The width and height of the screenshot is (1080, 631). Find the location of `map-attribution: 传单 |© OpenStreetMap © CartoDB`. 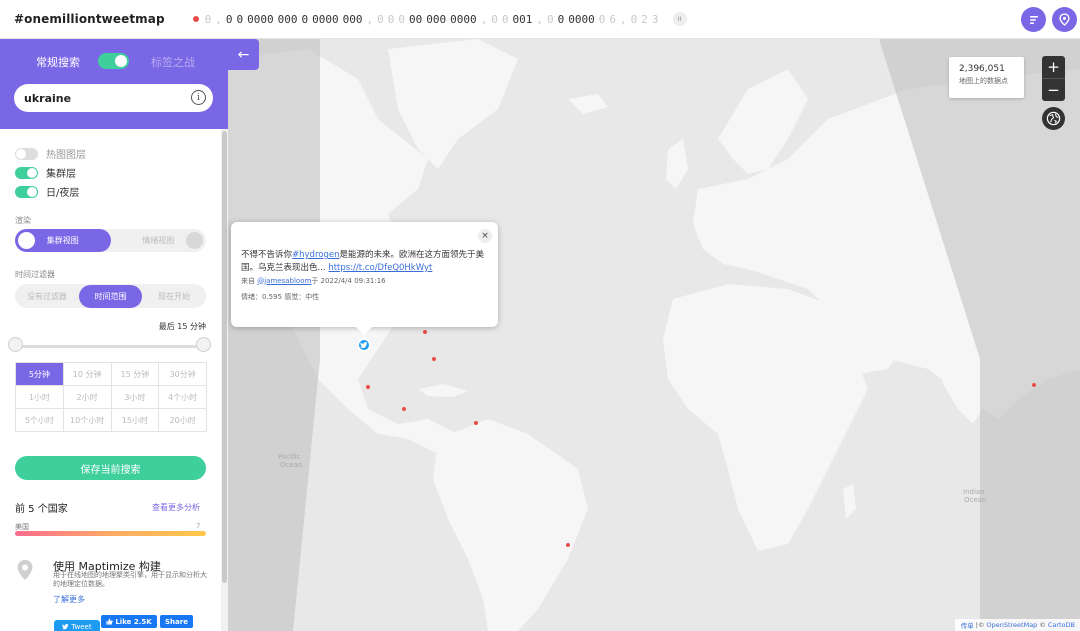

map-attribution: 传单 |© OpenStreetMap © CartoDB is located at coordinates (1017, 625).